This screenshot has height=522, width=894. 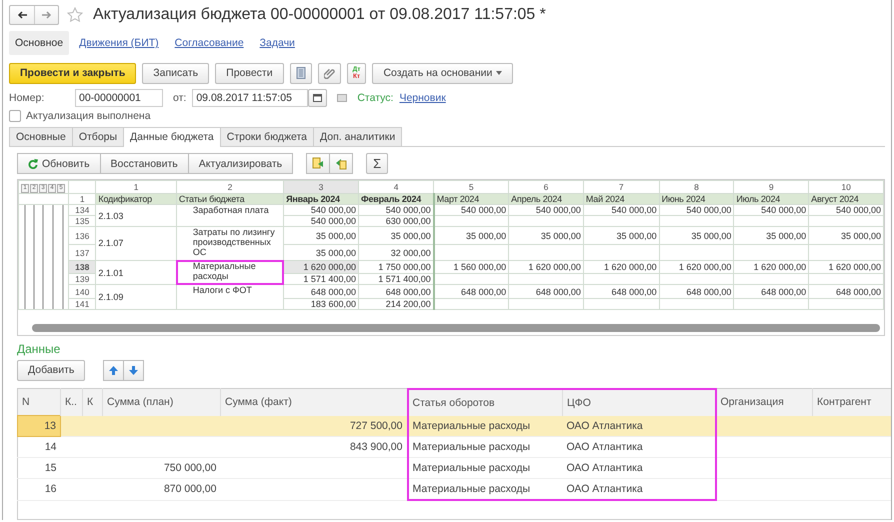 I want to click on row-number: 134, so click(x=82, y=210).